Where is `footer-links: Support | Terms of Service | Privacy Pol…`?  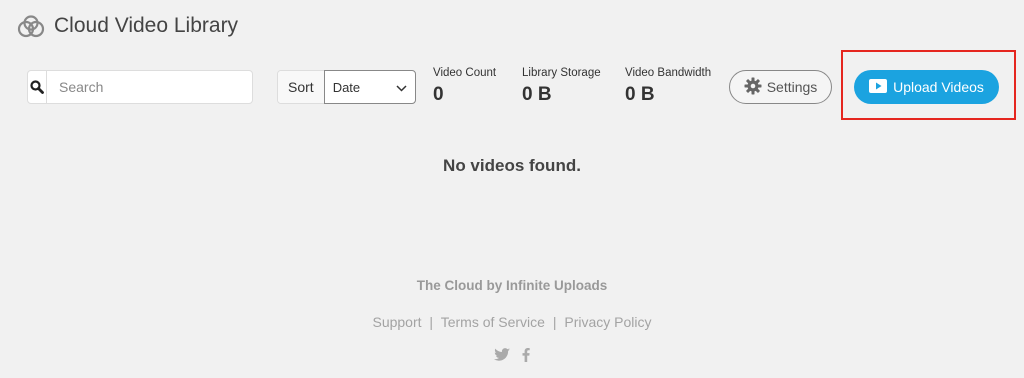 footer-links: Support | Terms of Service | Privacy Pol… is located at coordinates (512, 322).